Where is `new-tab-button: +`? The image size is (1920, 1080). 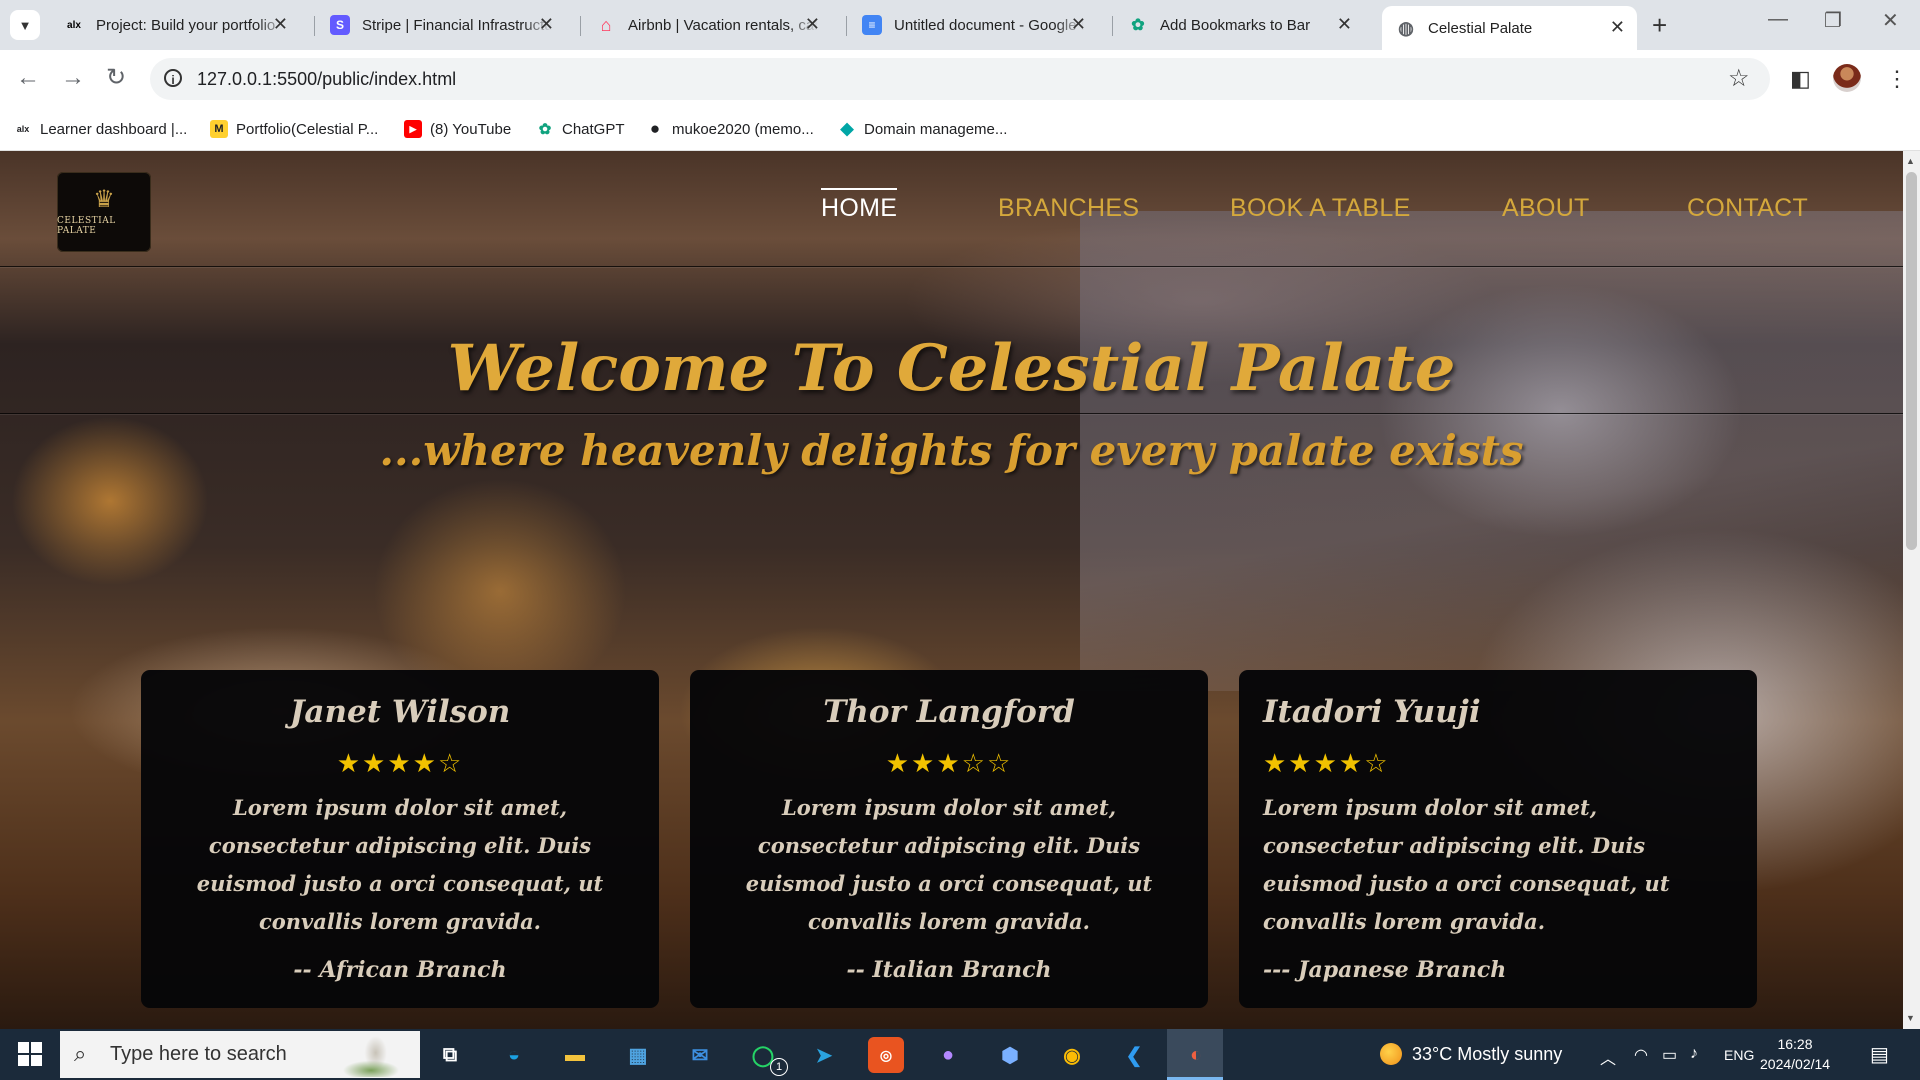
new-tab-button: + is located at coordinates (1659, 25).